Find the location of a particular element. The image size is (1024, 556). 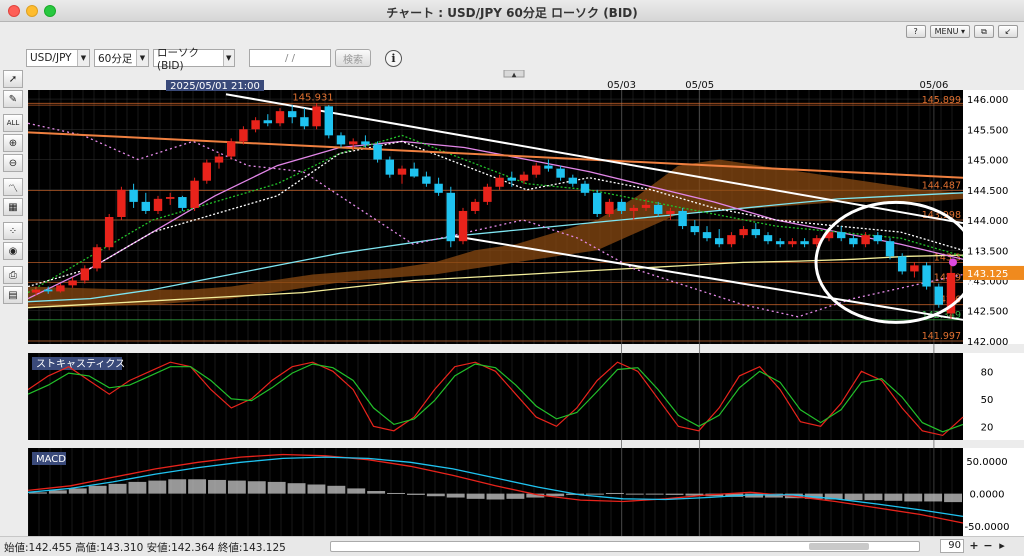

zoom-level: 90 is located at coordinates (952, 546).